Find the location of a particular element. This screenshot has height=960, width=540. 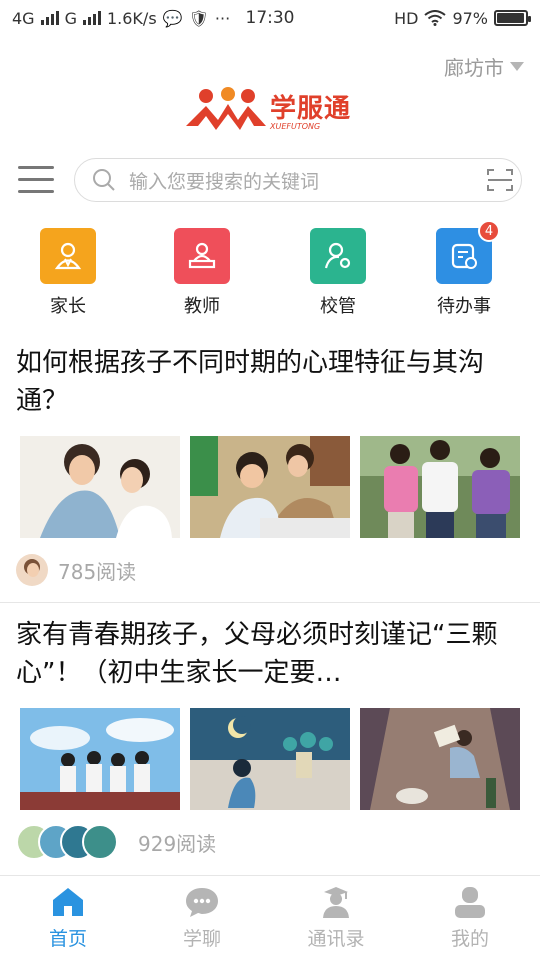

read-count: 929阅读 is located at coordinates (177, 843).